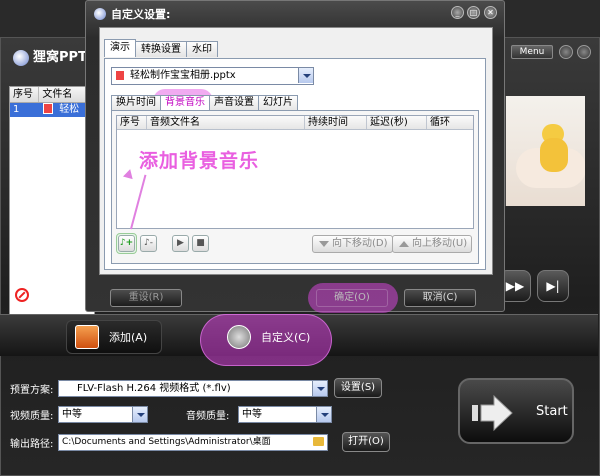 The width and height of the screenshot is (600, 476). Describe the element at coordinates (146, 298) in the screenshot. I see `reset-button: 重设(R)` at that location.